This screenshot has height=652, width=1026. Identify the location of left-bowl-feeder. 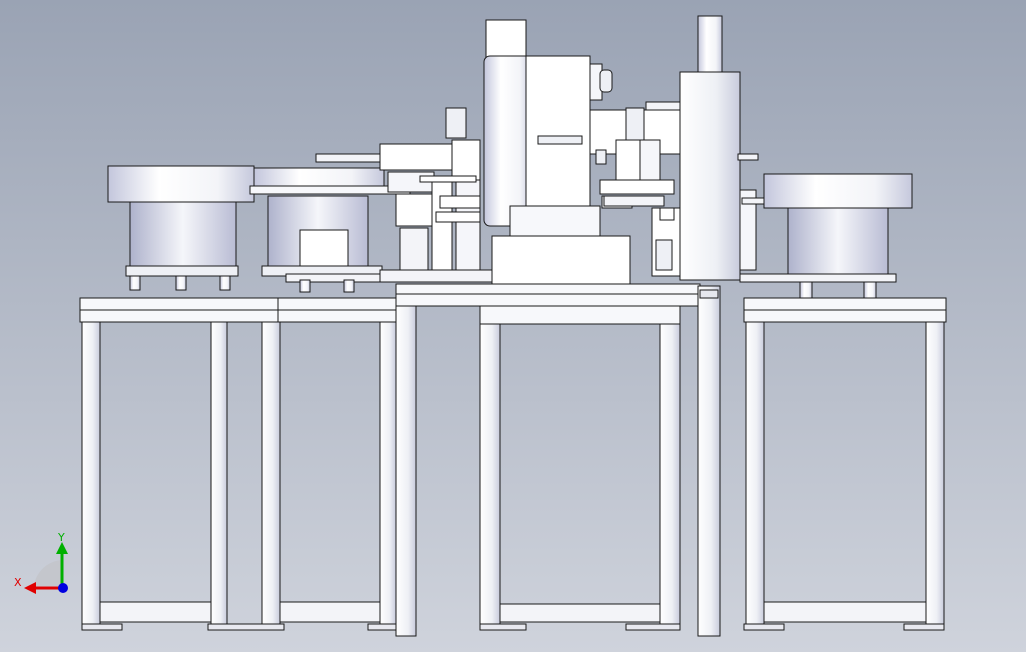
(181, 228).